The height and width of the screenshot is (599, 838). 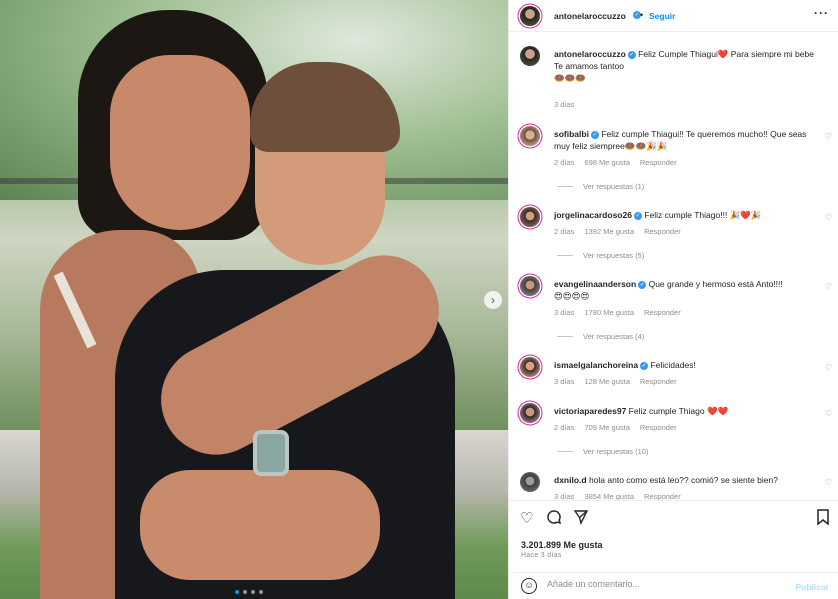 I want to click on view-replies-button: Ver respuestas (4), so click(x=600, y=336).